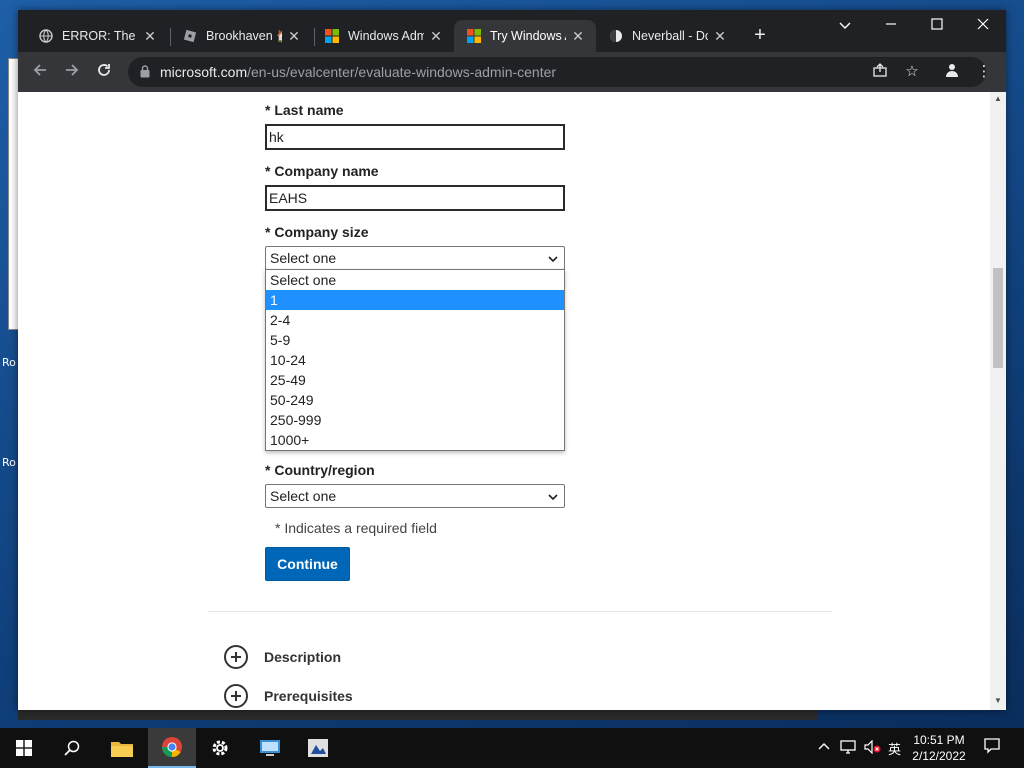 The height and width of the screenshot is (768, 1024). I want to click on neverball-icon, so click(616, 36).